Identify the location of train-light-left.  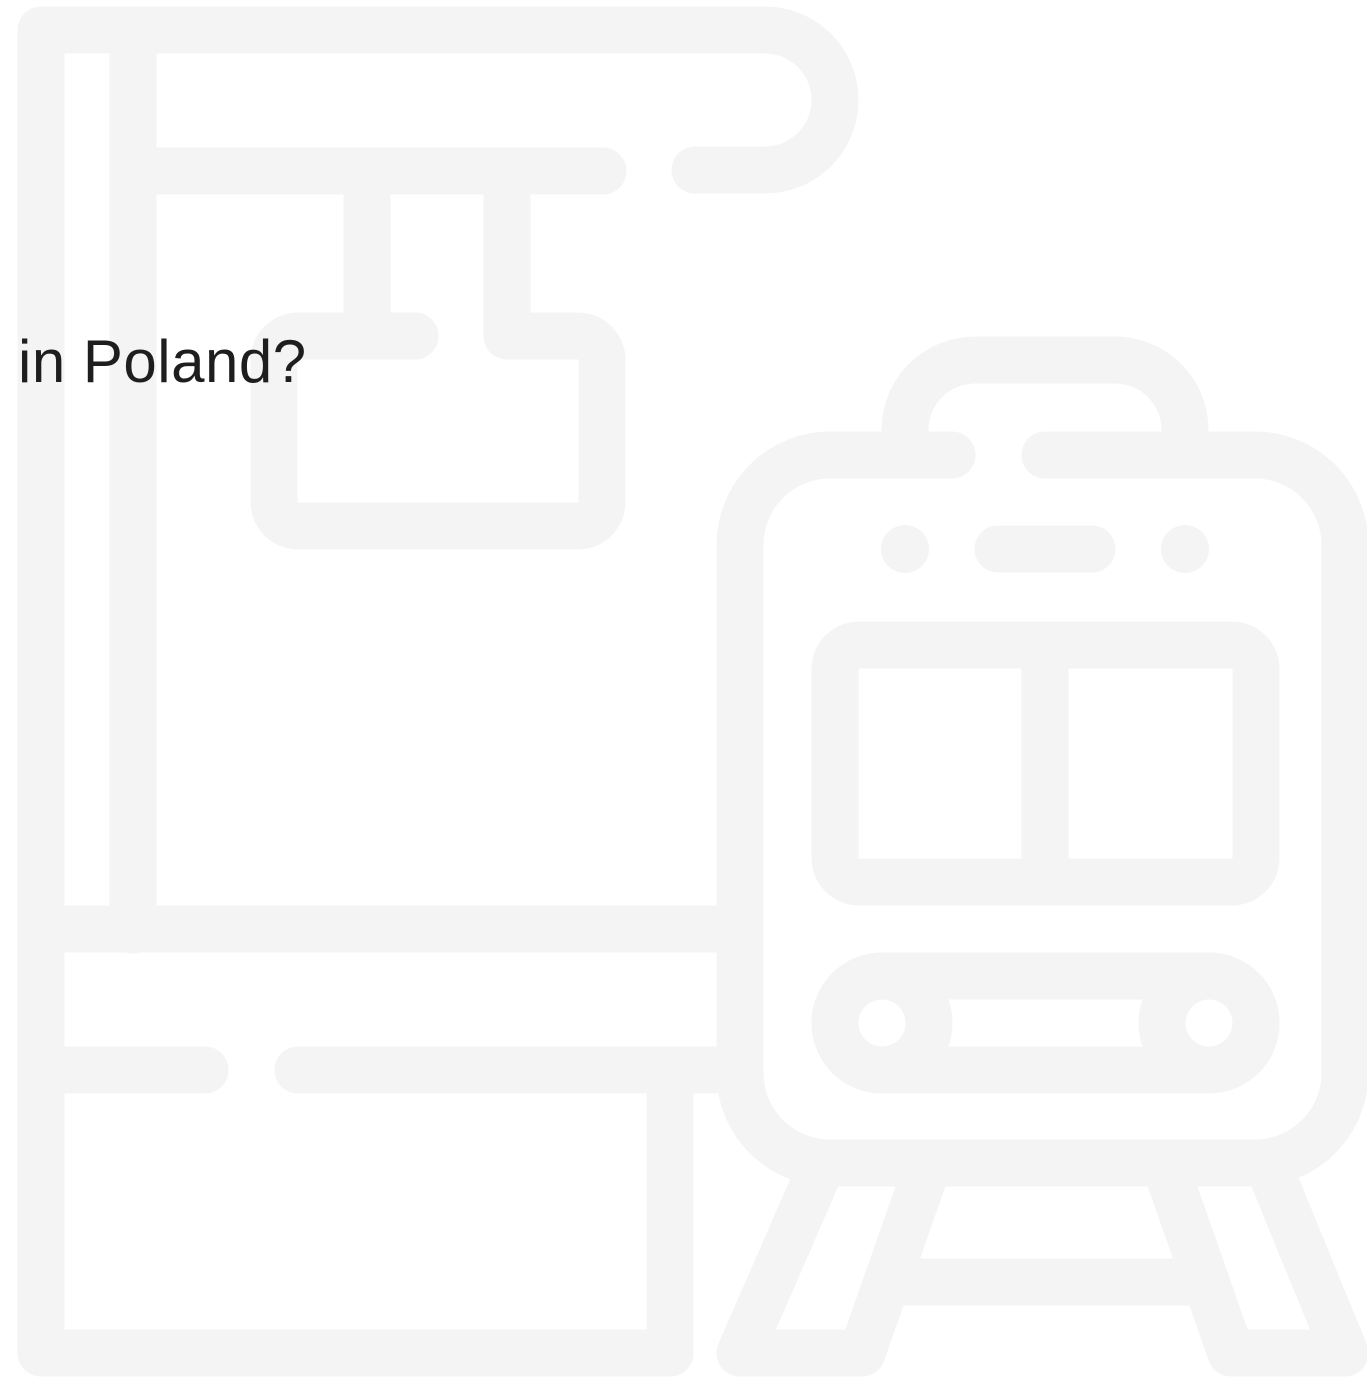
(905, 549).